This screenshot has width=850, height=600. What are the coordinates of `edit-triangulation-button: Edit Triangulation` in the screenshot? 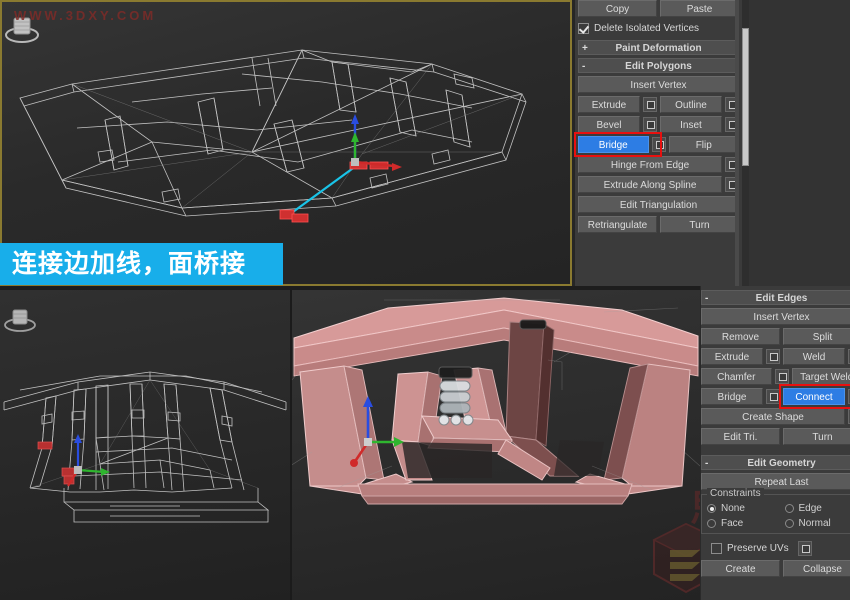 It's located at (658, 204).